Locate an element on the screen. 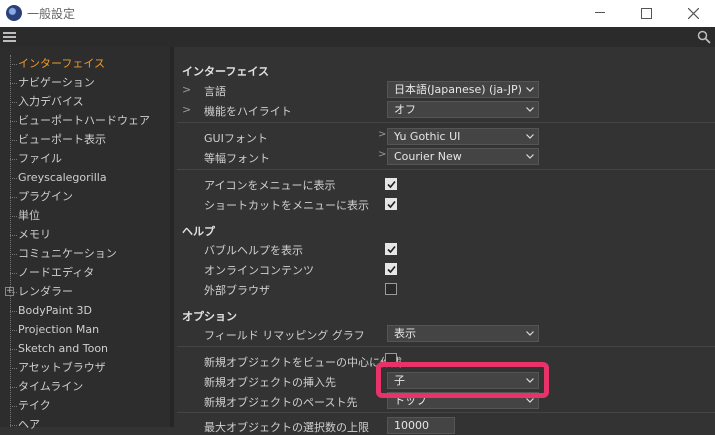  sidebar-item-renderer: レンダラー is located at coordinates (41, 291).